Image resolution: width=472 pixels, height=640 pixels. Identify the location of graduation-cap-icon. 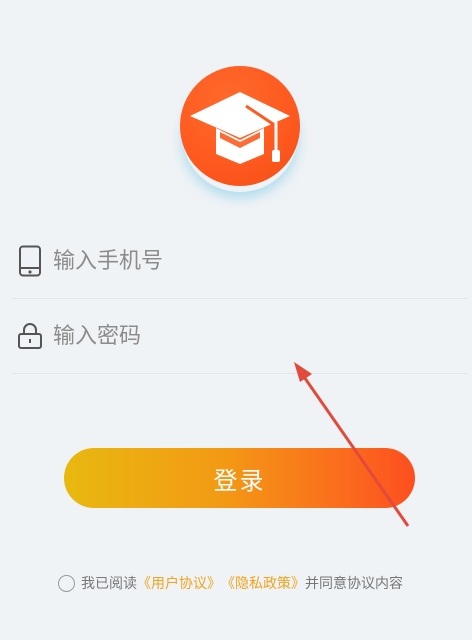
(240, 128).